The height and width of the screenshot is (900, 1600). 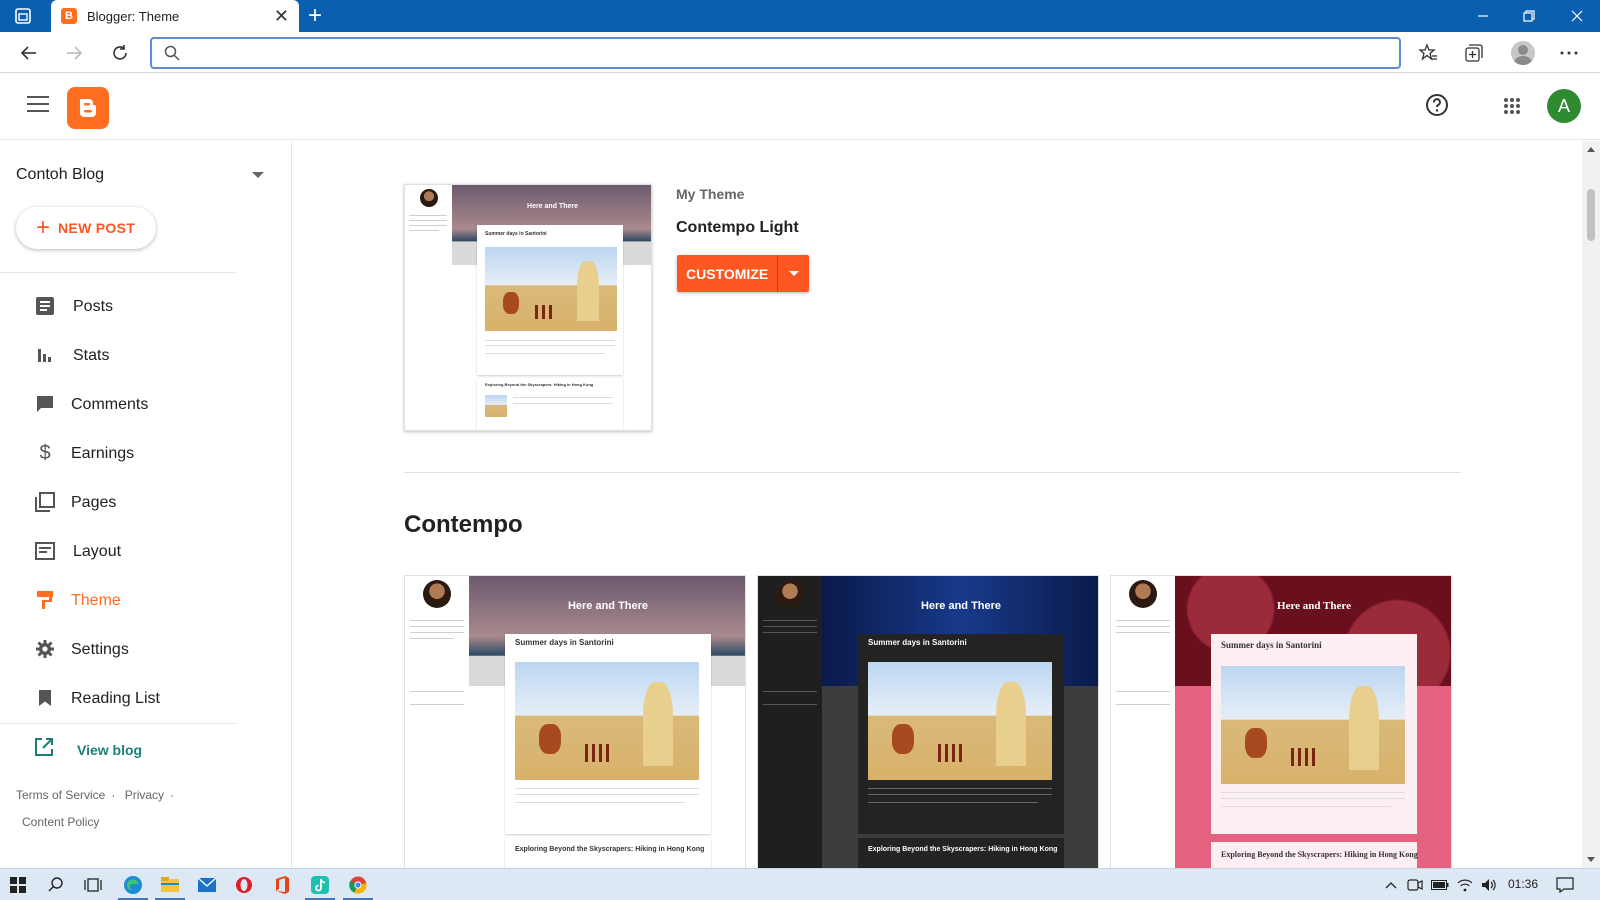 I want to click on customize-button-group: CUSTOMIZE, so click(x=743, y=273).